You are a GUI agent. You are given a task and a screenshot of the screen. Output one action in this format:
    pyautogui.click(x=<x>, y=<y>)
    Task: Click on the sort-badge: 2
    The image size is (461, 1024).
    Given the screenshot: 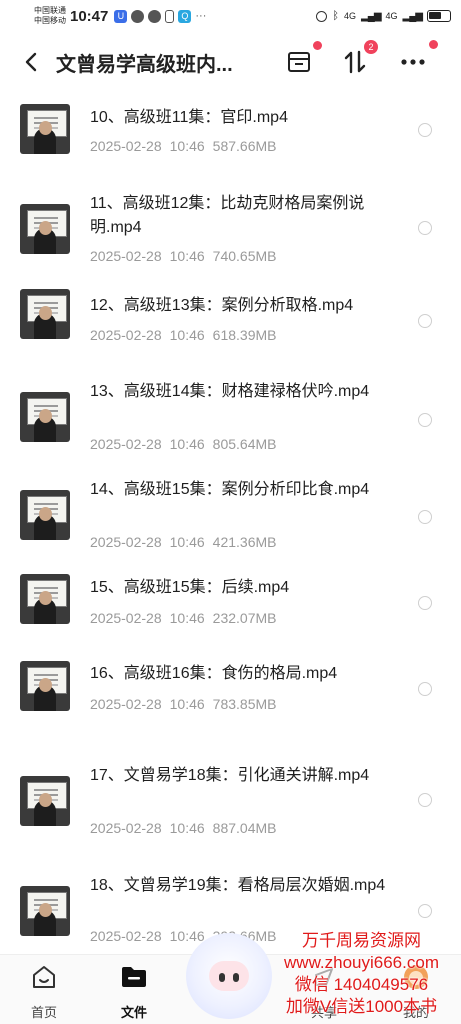 What is the action you would take?
    pyautogui.click(x=371, y=47)
    